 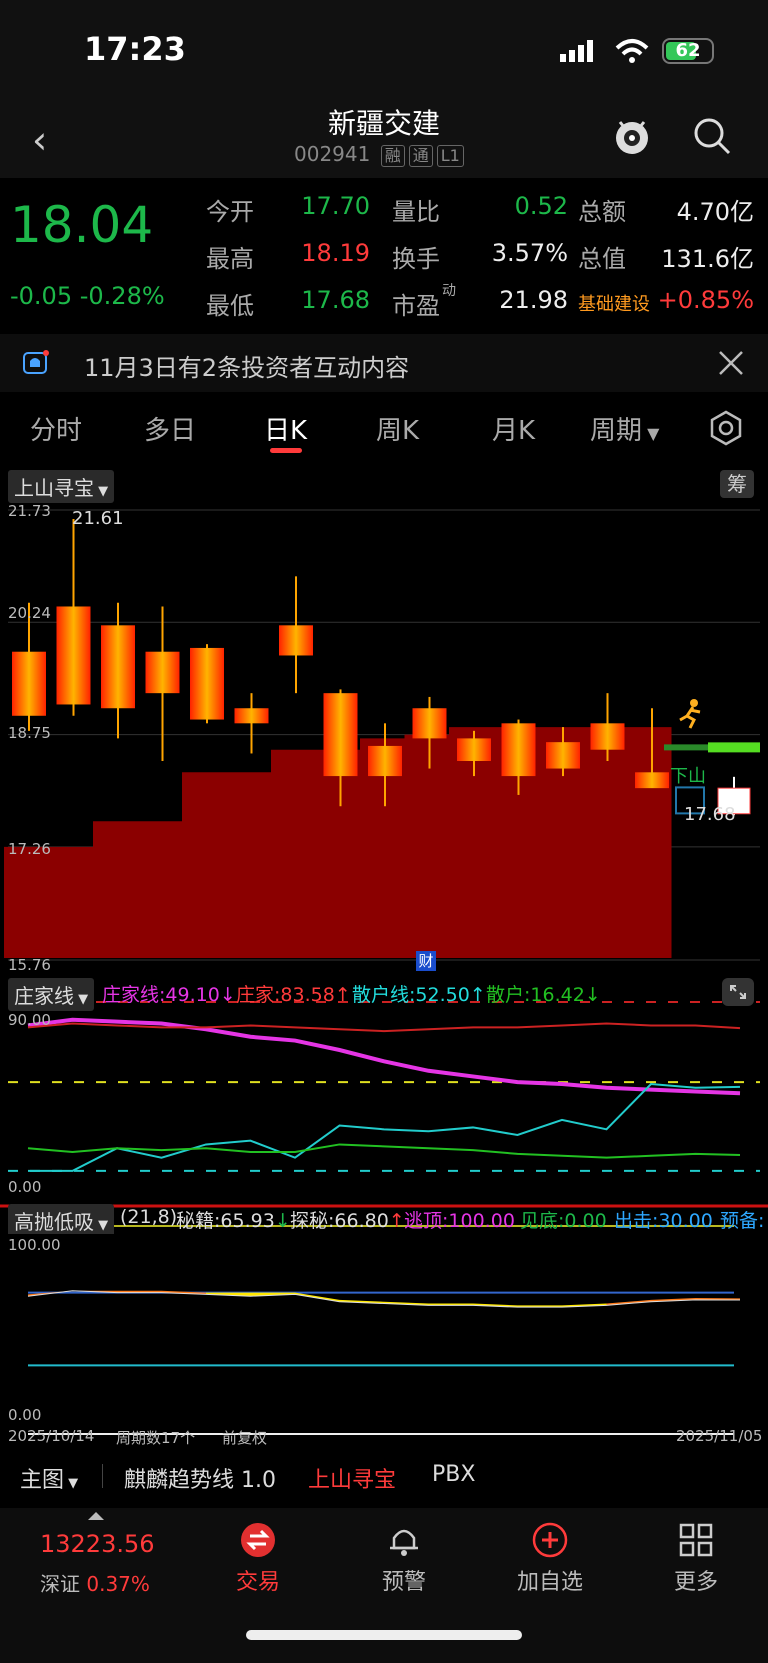 What do you see at coordinates (170, 428) in the screenshot?
I see `tab-multi-day: 多日` at bounding box center [170, 428].